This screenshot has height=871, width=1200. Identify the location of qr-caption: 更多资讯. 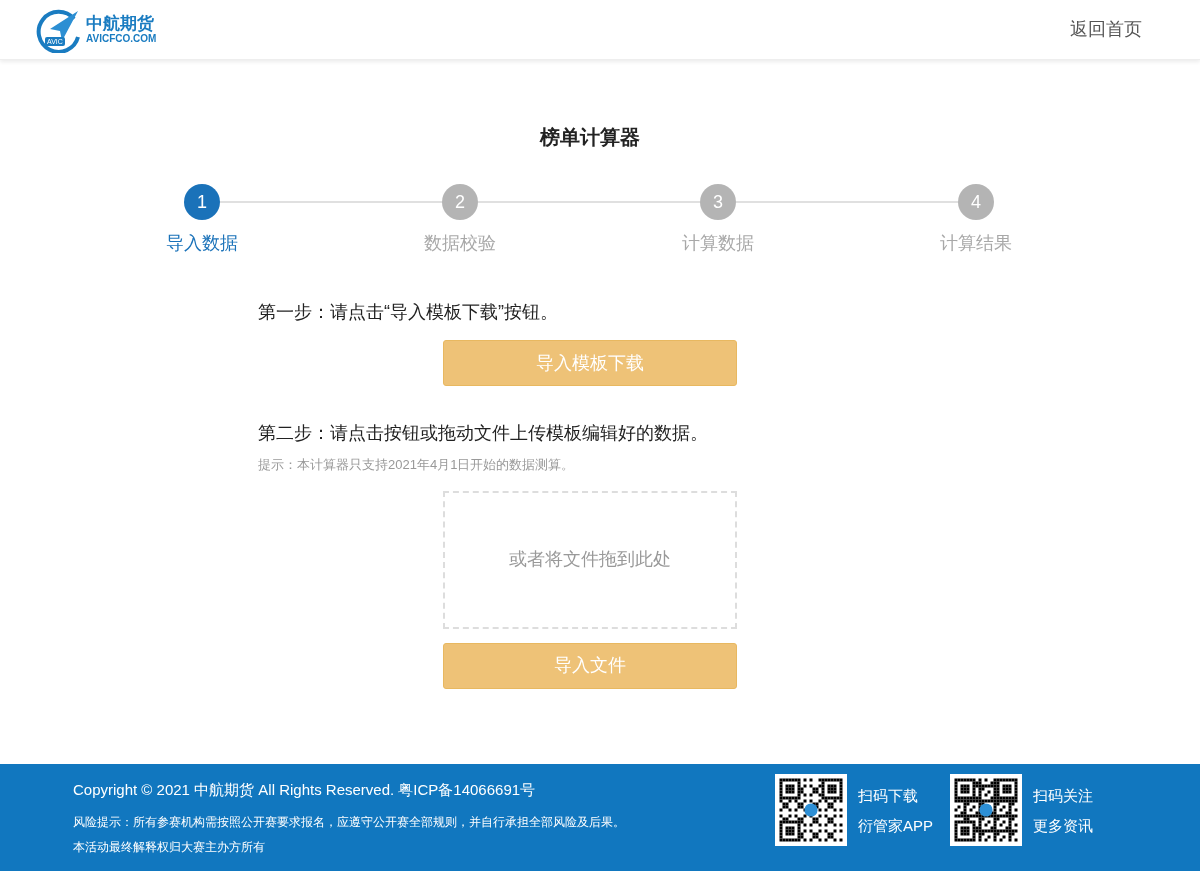
(1063, 826).